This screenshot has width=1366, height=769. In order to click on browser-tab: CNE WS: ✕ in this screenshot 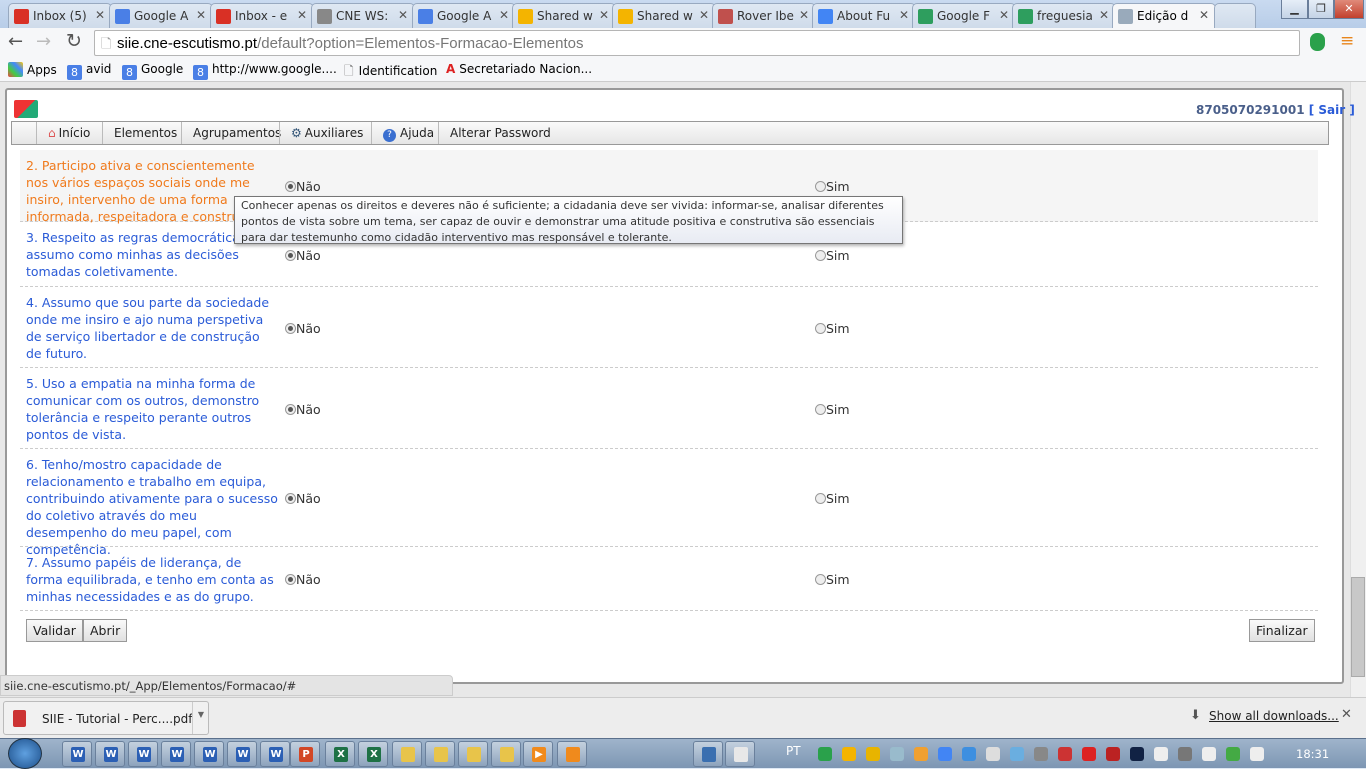, I will do `click(363, 15)`.